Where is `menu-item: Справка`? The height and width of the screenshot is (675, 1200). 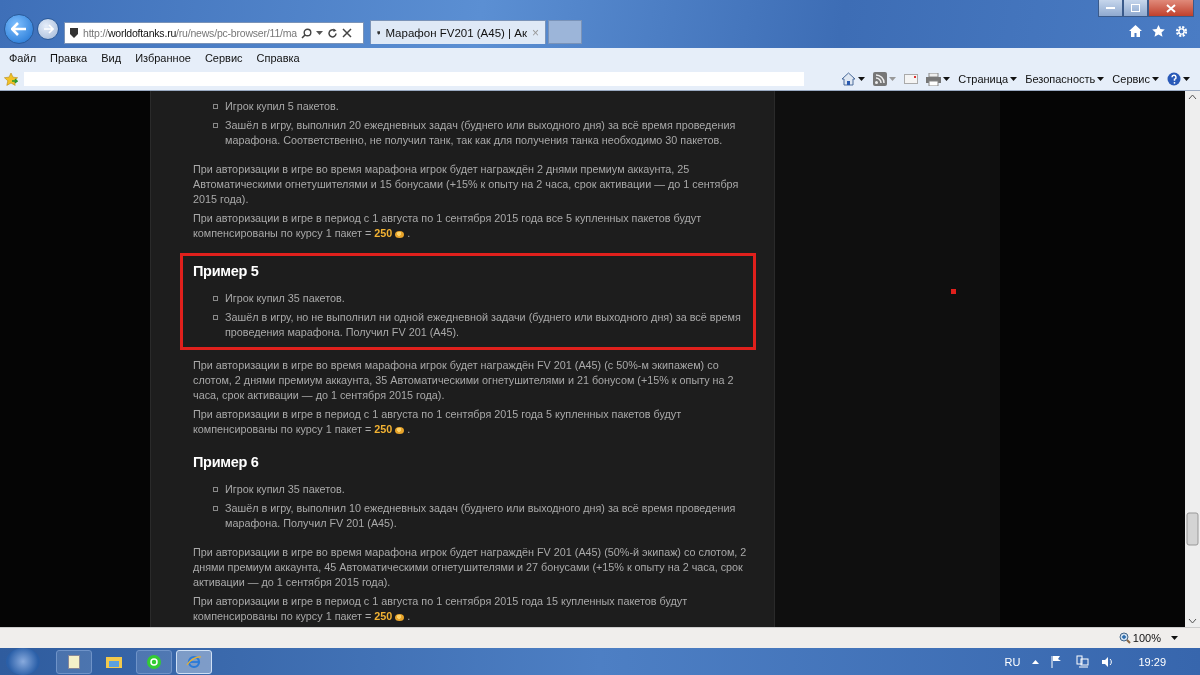 menu-item: Справка is located at coordinates (278, 58).